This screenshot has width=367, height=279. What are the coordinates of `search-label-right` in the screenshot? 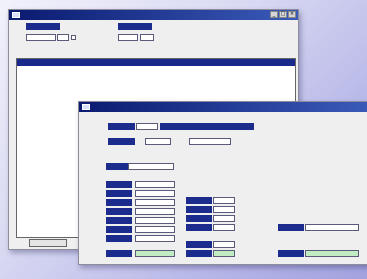 It's located at (135, 26).